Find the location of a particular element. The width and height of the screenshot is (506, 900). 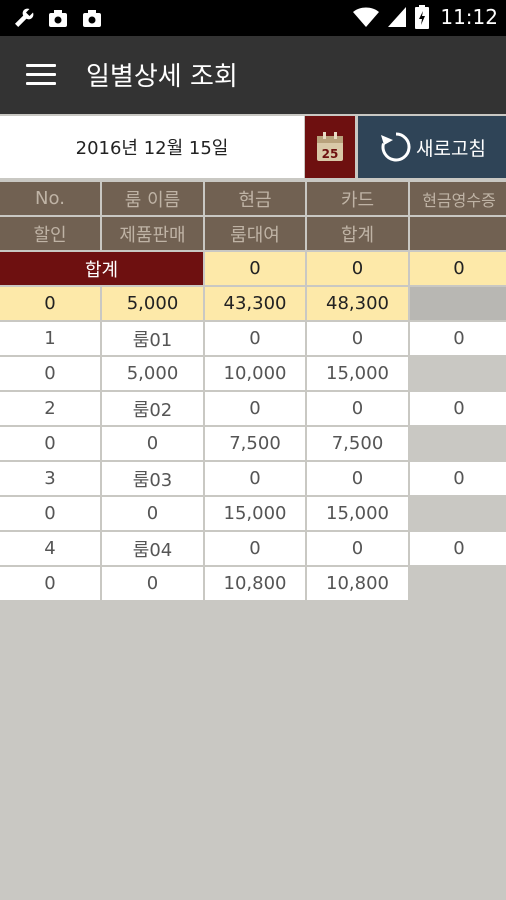

table-row: 3 룸03 0 0 0 is located at coordinates (253, 479).